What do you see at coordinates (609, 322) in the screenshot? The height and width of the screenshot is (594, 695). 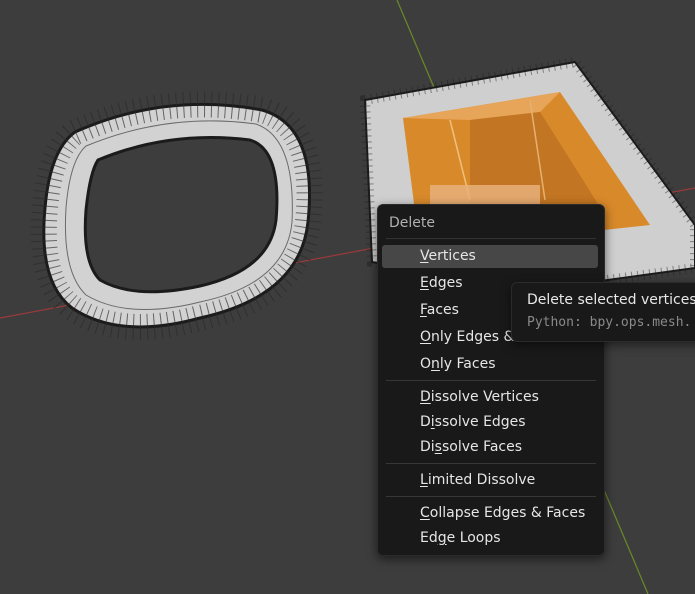 I see `tooltip-python-path: Python: bpy.ops.mesh.` at bounding box center [609, 322].